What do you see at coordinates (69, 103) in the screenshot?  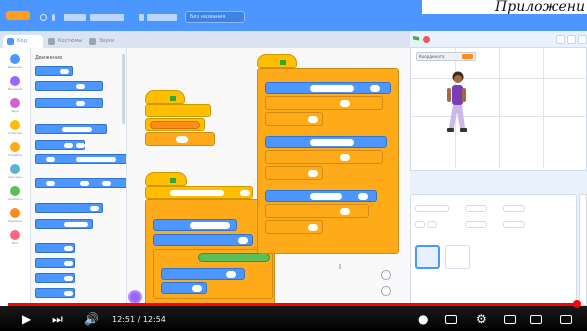 I see `block-turn-left` at bounding box center [69, 103].